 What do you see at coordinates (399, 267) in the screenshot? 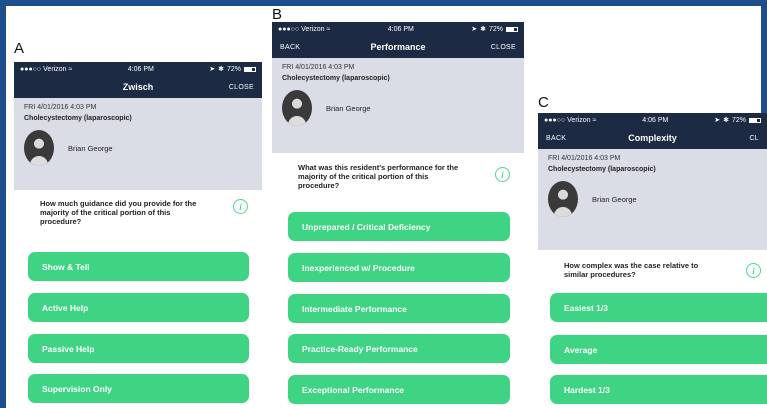
I see `option-button: Inexperienced w/ Procedure` at bounding box center [399, 267].